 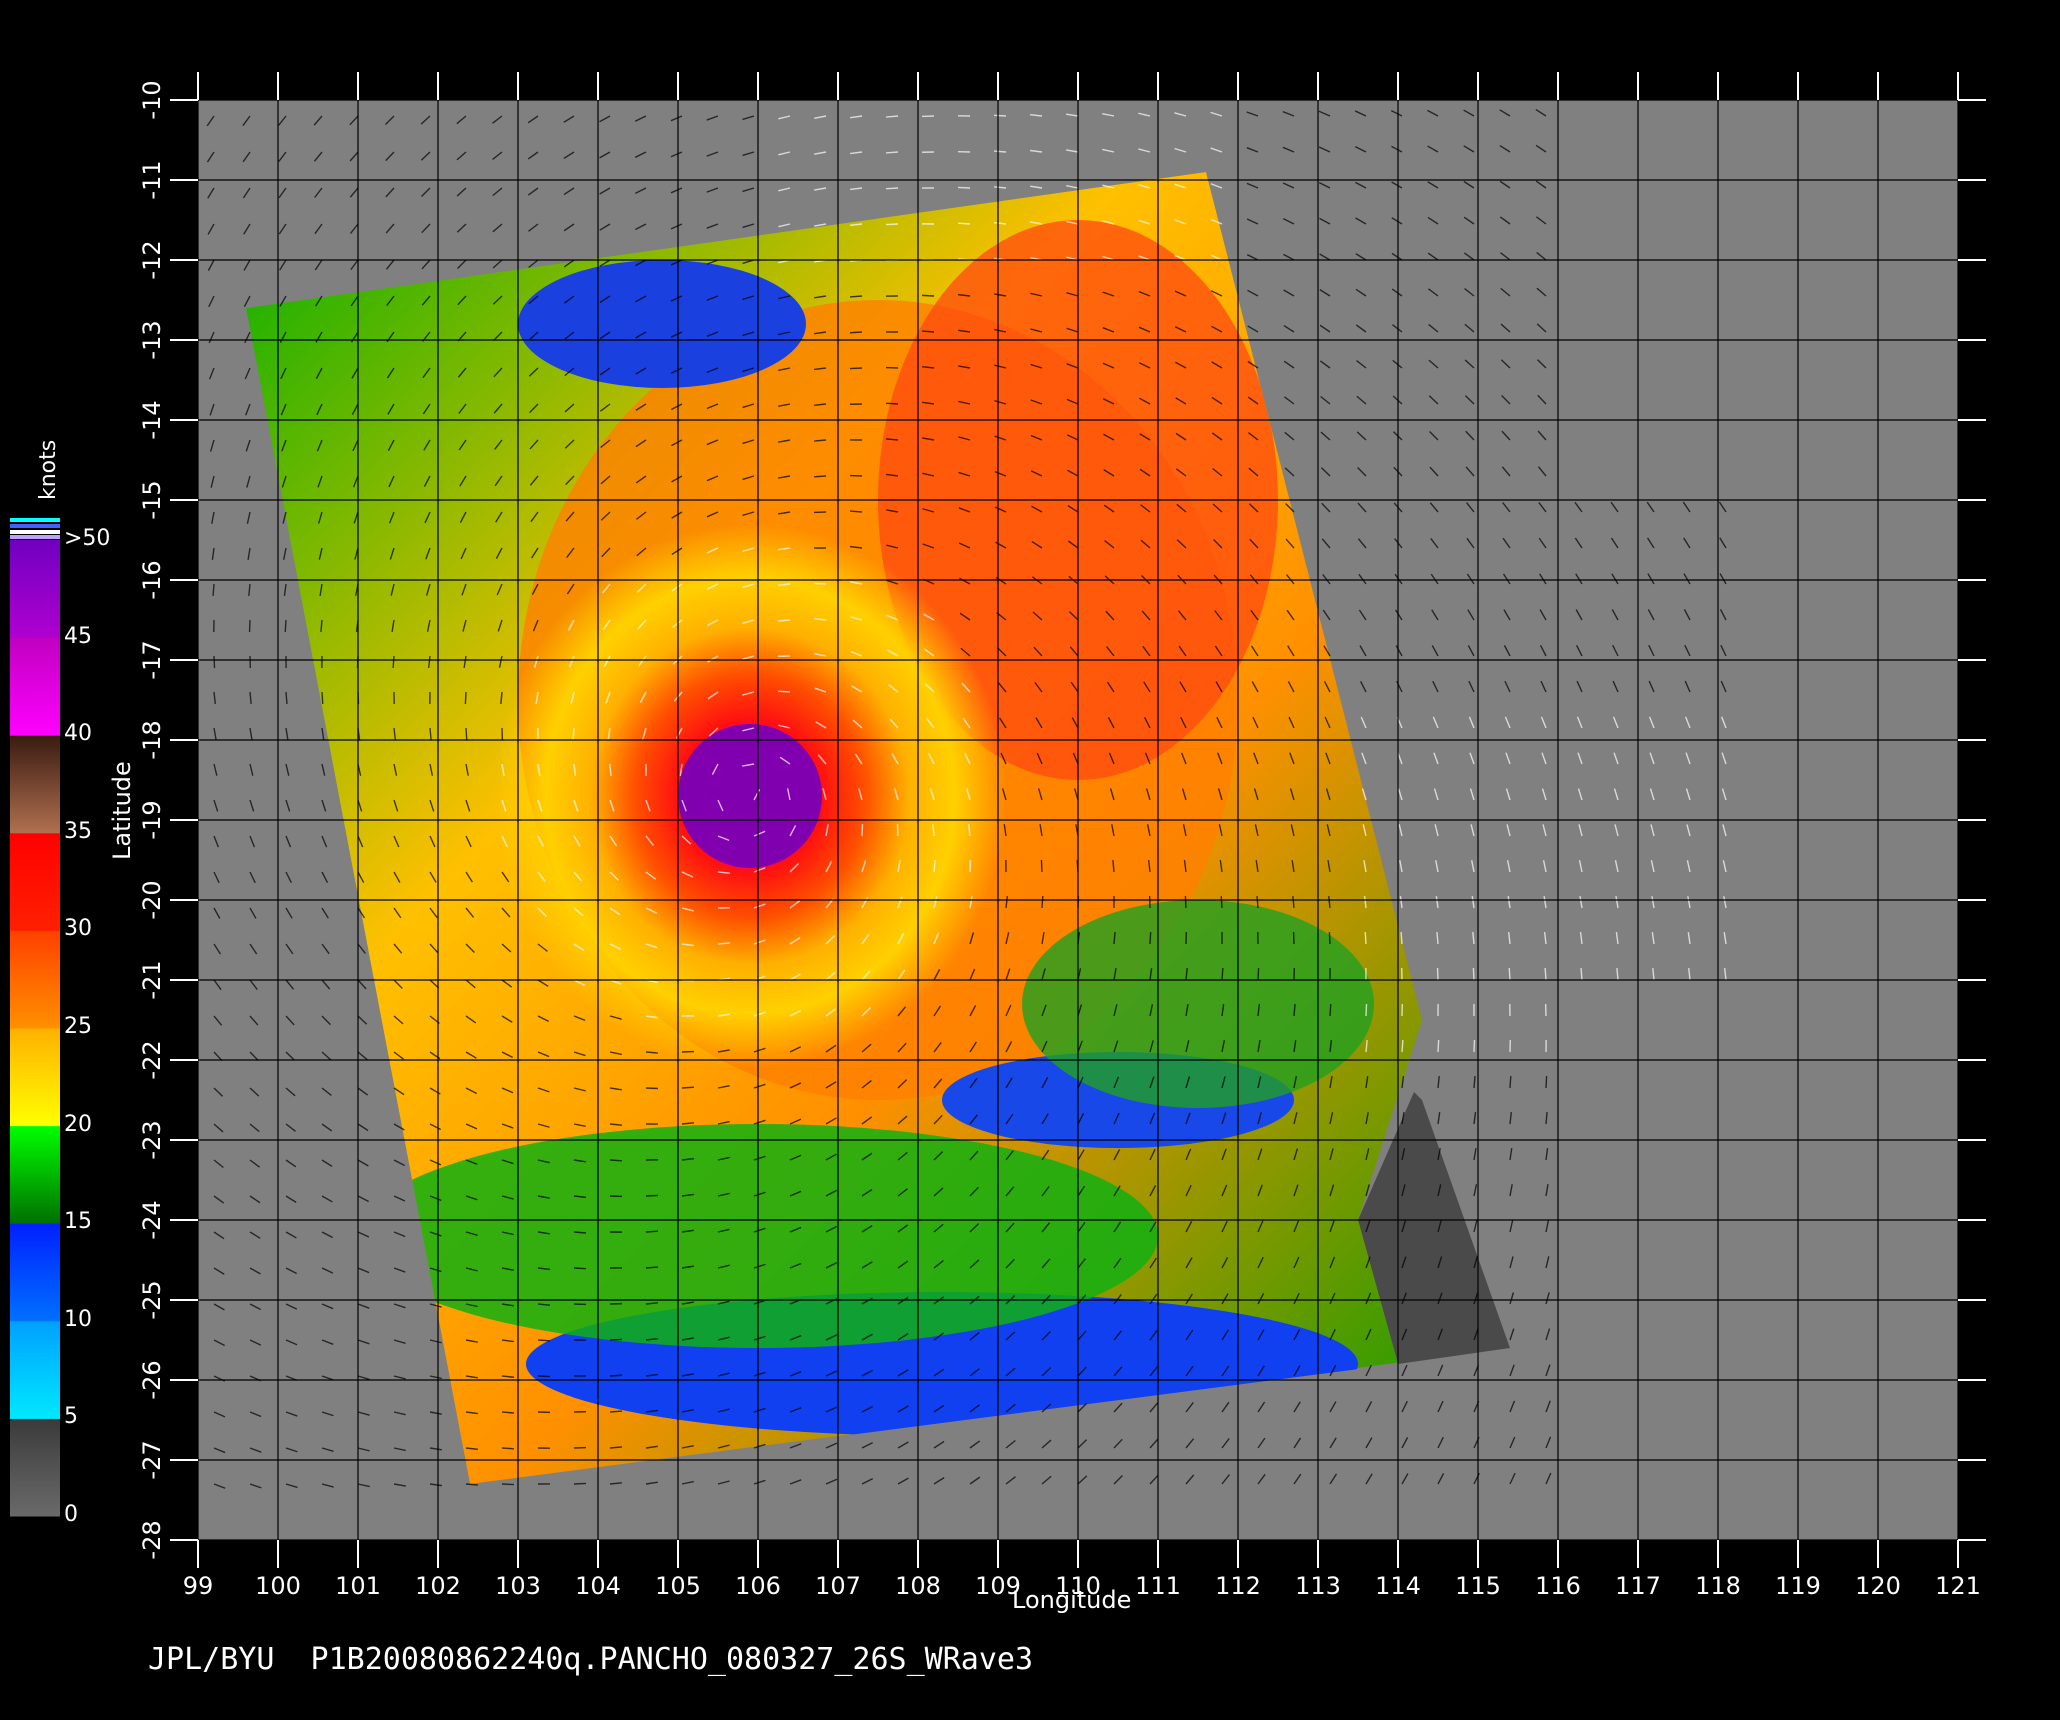 What do you see at coordinates (78, 1026) in the screenshot?
I see `colorbar-label: 25` at bounding box center [78, 1026].